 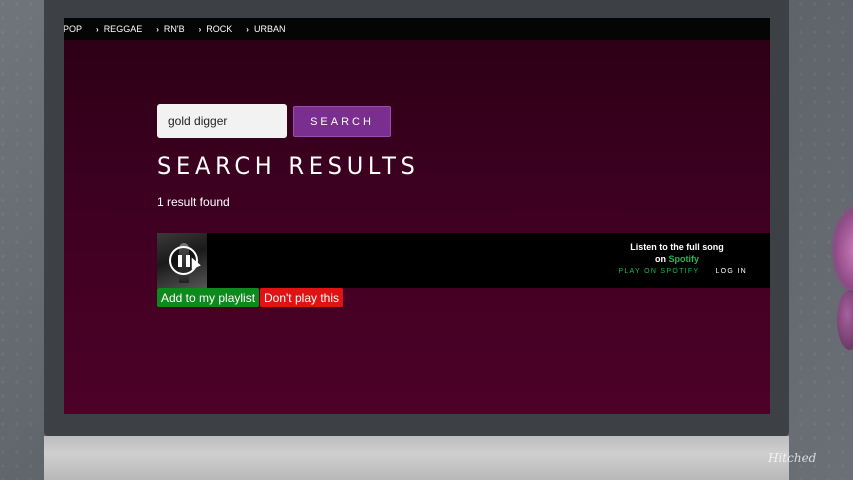 I want to click on add-to-playlist-button: Add to my playlist, so click(x=208, y=297).